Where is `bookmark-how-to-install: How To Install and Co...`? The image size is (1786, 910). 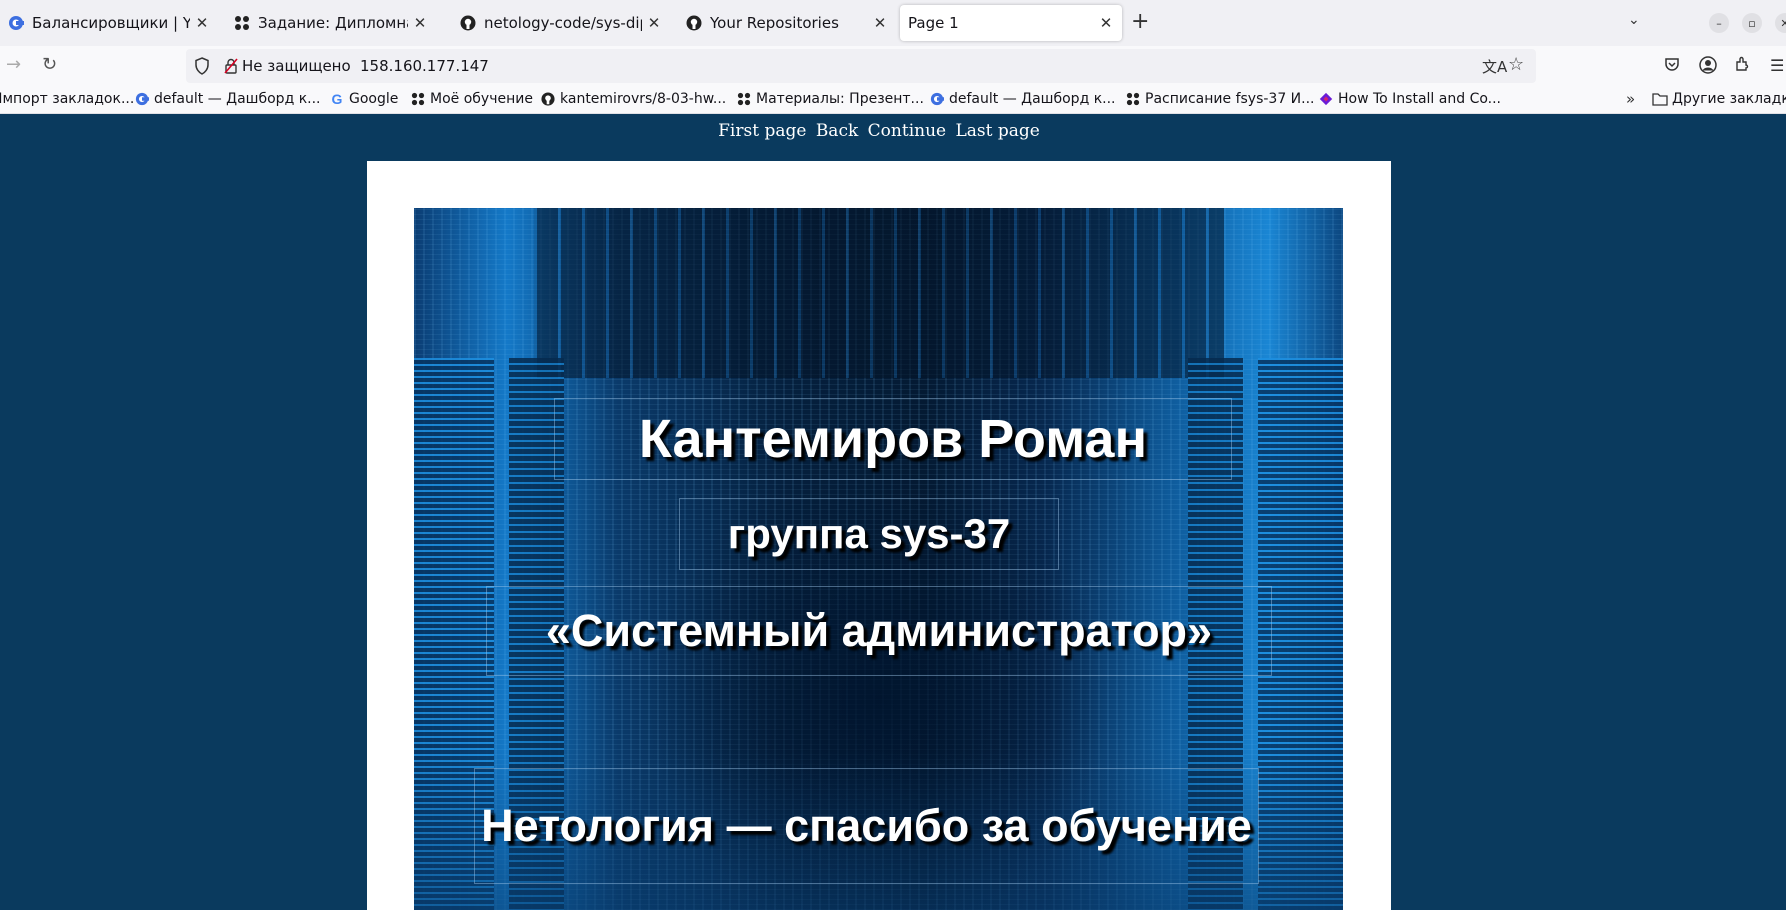
bookmark-how-to-install: How To Install and Co... is located at coordinates (1409, 99).